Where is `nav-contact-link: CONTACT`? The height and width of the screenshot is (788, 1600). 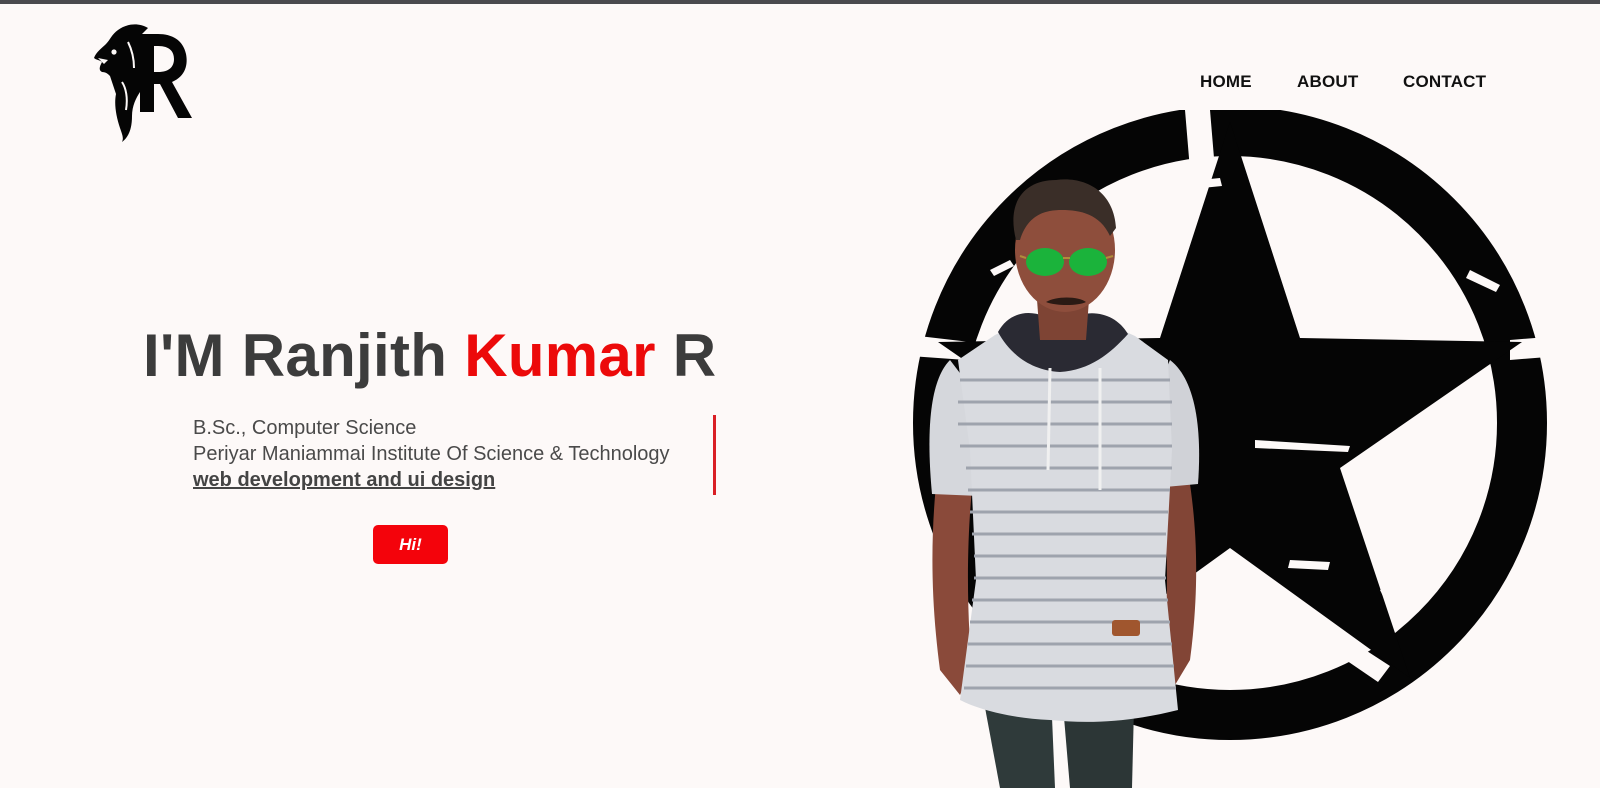
nav-contact-link: CONTACT is located at coordinates (1444, 82).